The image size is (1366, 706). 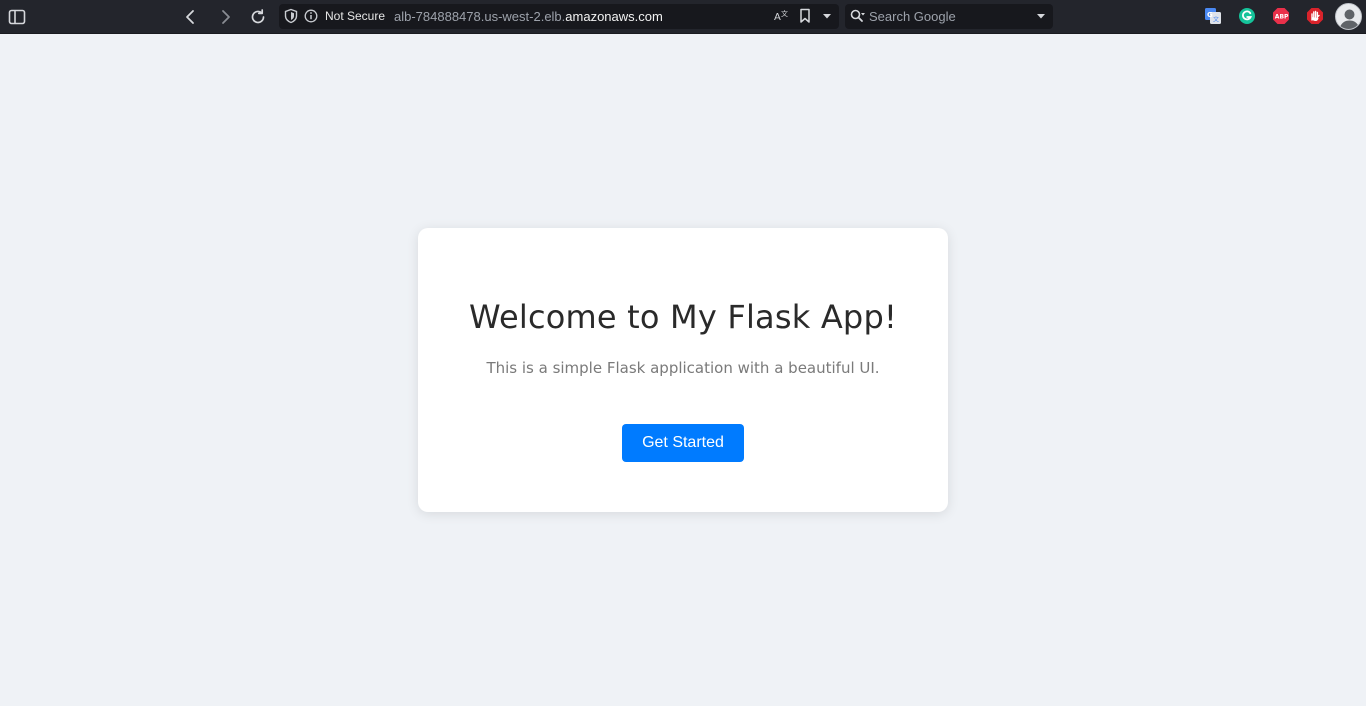 I want to click on sidebar-icon, so click(x=17, y=17).